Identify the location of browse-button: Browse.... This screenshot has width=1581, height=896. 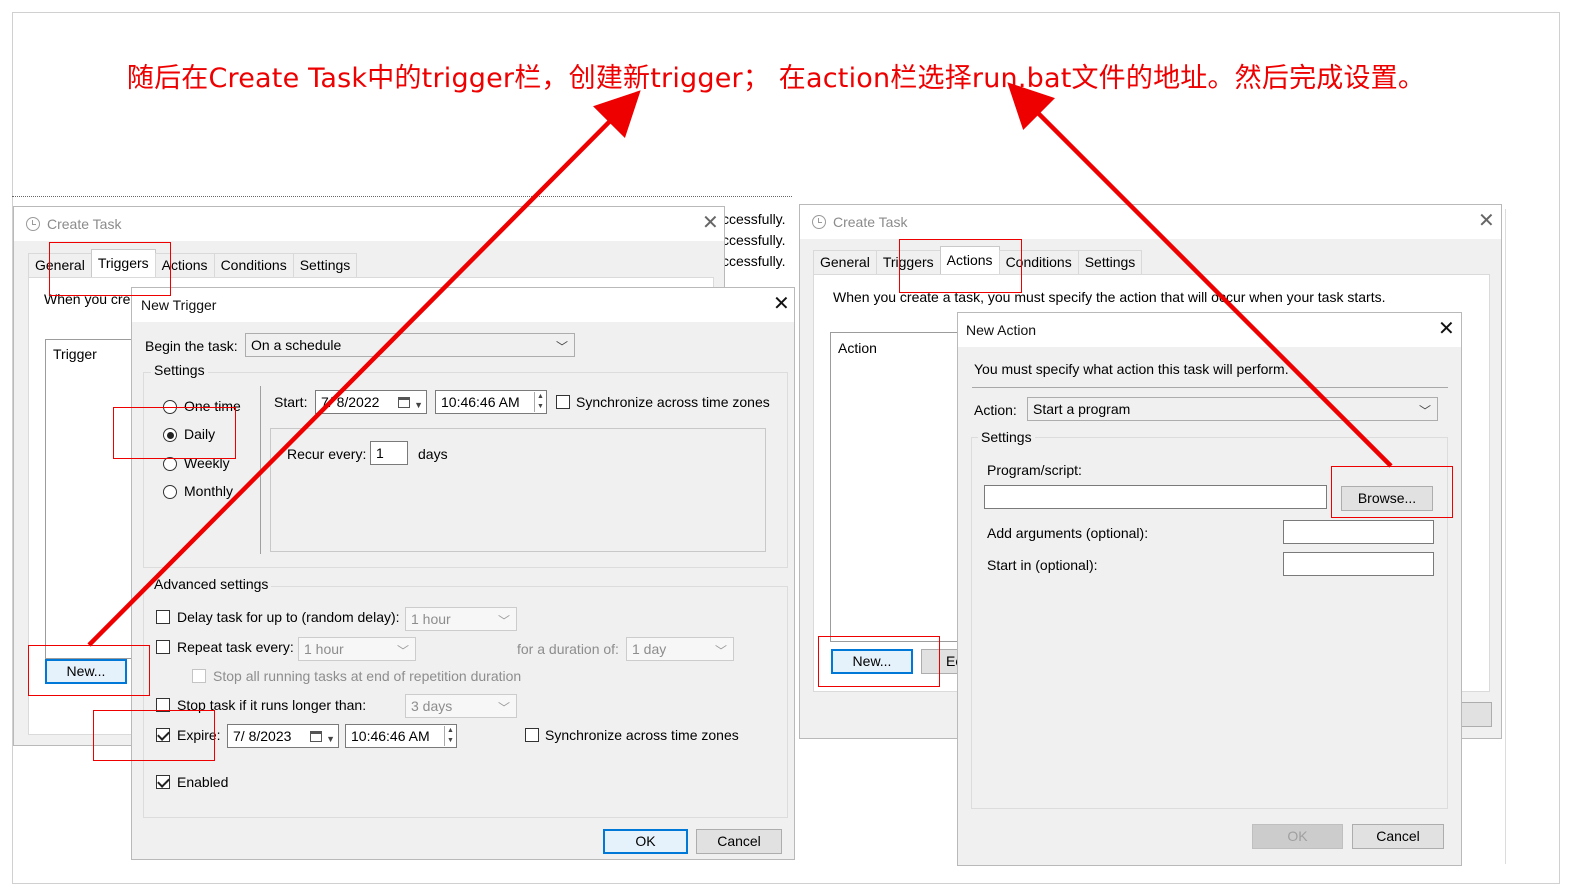
(1387, 498).